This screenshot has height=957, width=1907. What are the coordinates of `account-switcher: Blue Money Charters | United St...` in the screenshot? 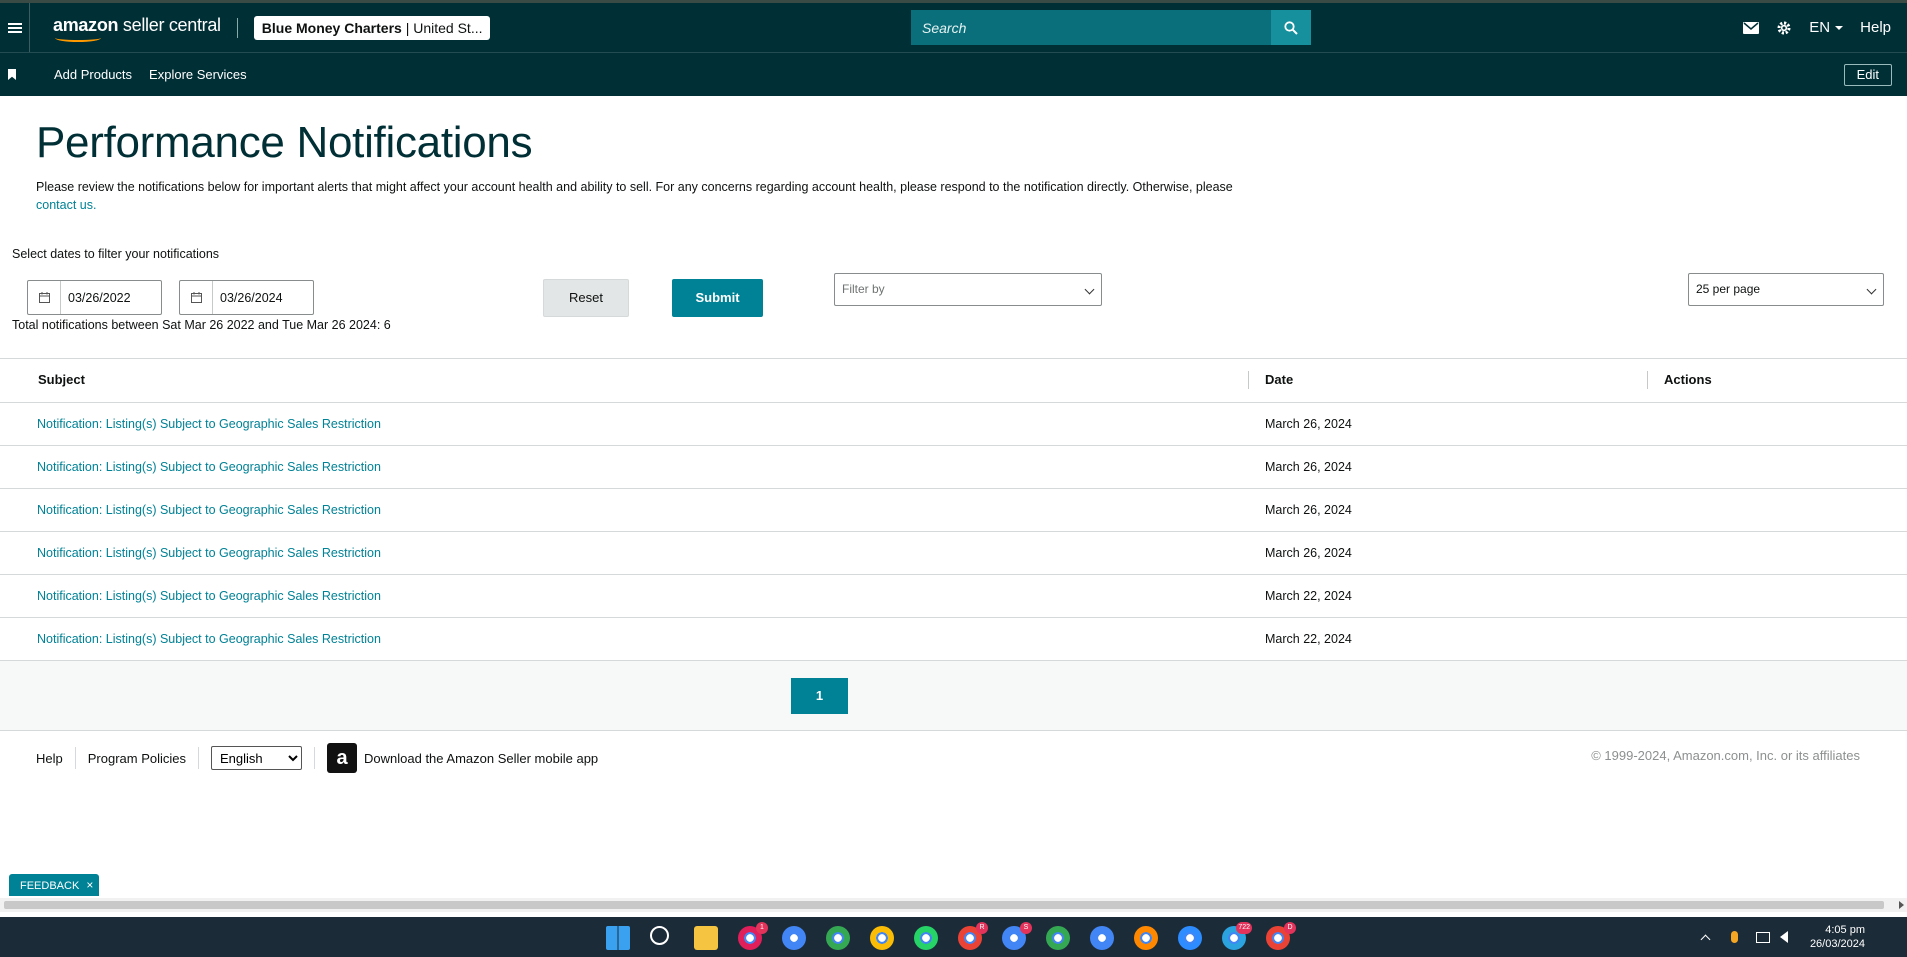 It's located at (372, 27).